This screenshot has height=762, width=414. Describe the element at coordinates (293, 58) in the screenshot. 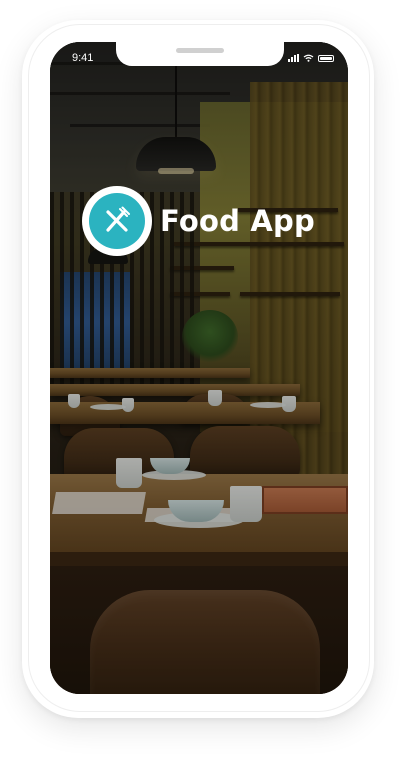

I see `cellular-signal-icon` at that location.